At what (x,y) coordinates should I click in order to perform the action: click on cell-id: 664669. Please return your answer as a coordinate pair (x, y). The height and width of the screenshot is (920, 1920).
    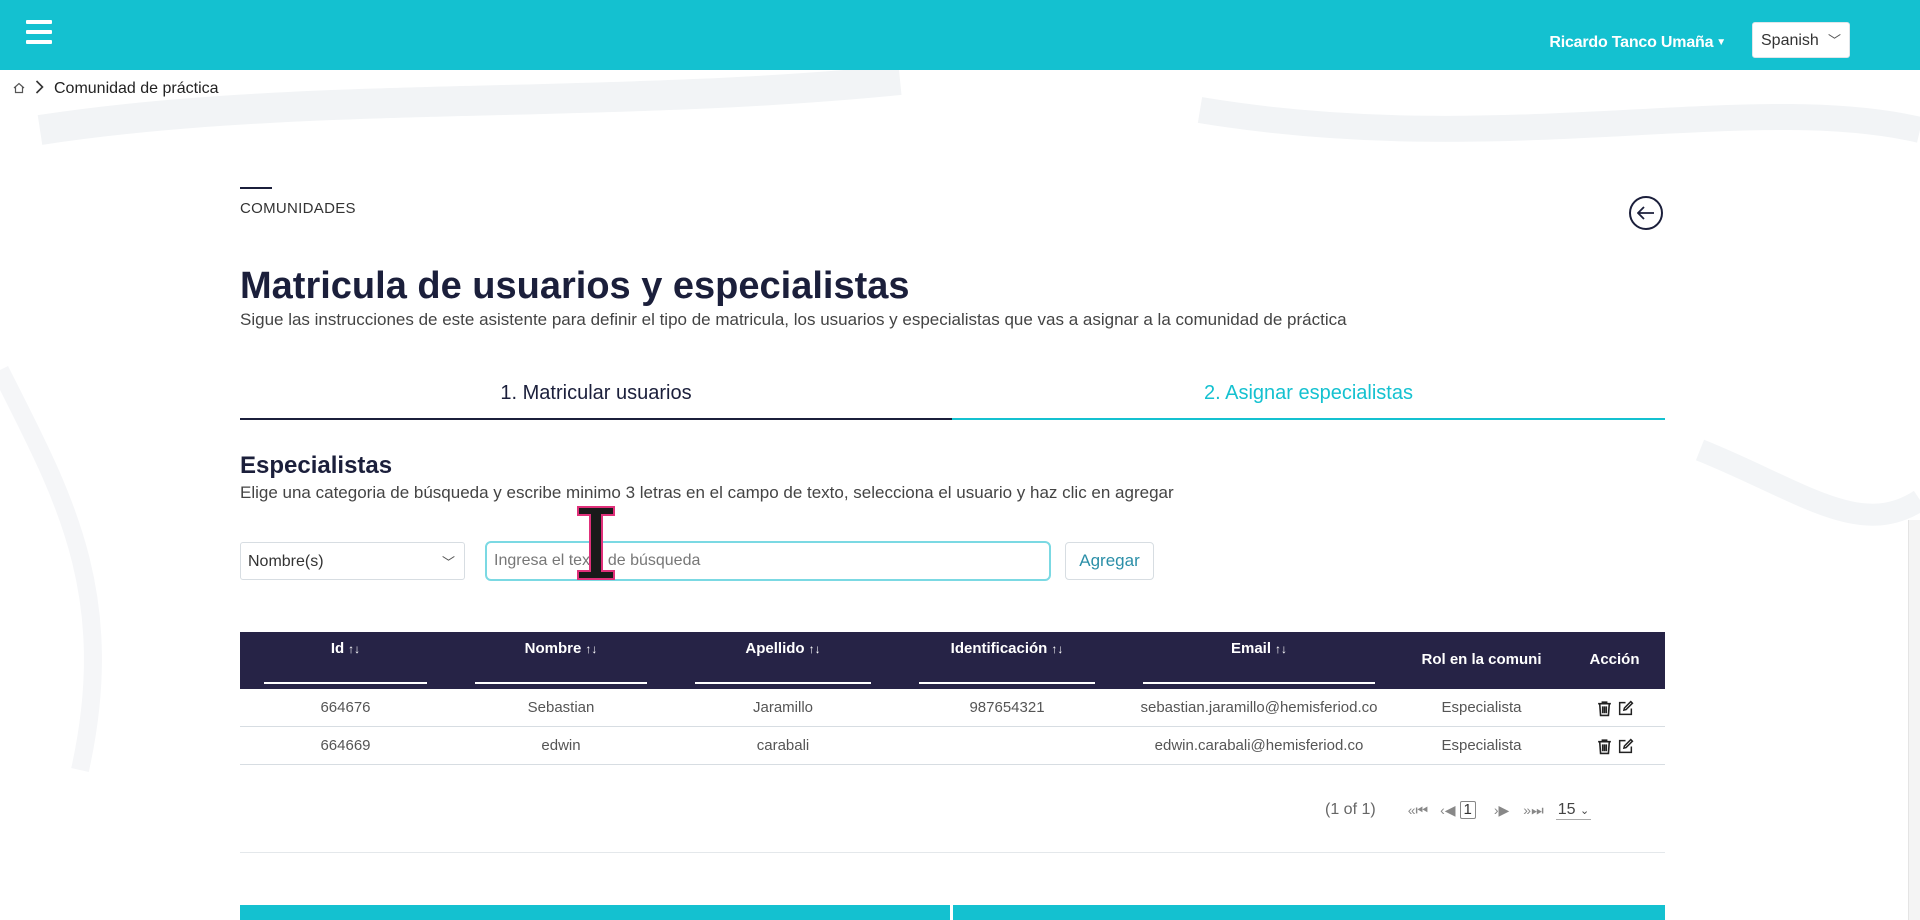
    Looking at the image, I should click on (345, 745).